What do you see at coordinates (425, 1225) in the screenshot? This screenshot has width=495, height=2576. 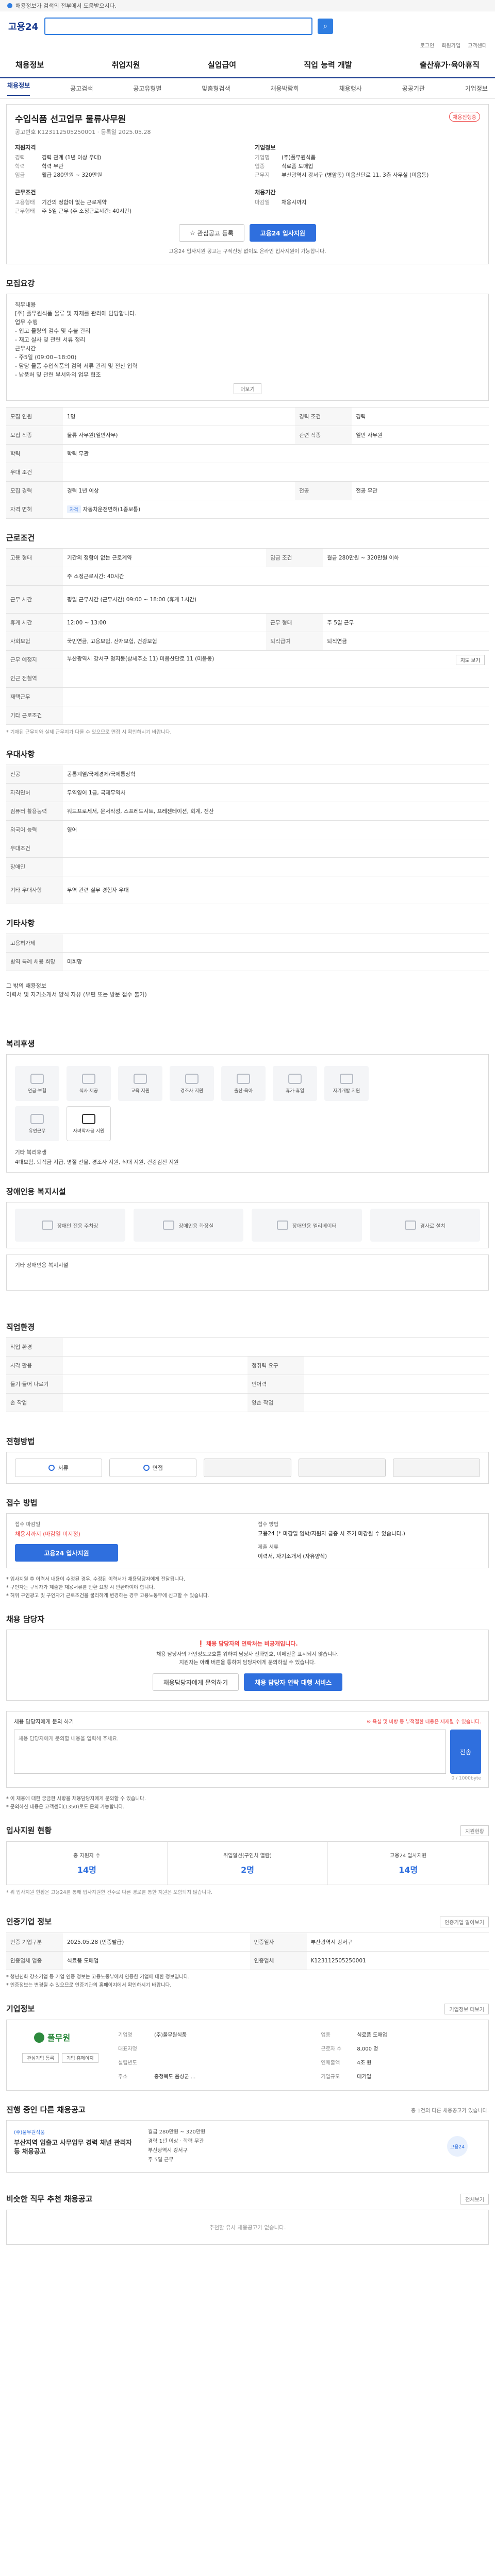 I see `facility-item: 경사로 설치` at bounding box center [425, 1225].